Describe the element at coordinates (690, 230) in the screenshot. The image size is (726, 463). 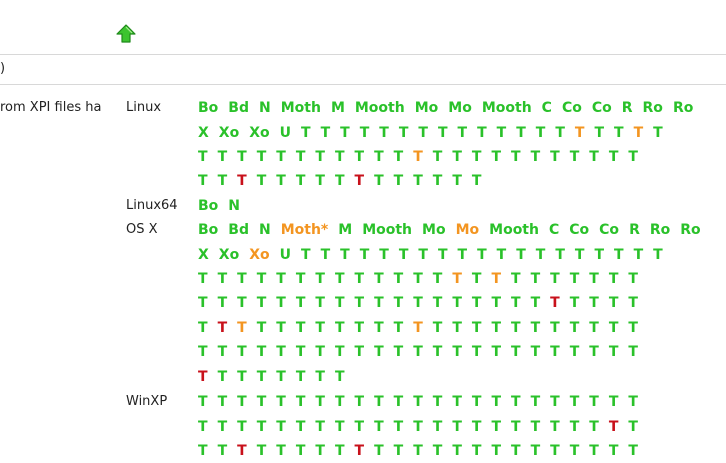
I see `job-result-link: Ro` at that location.